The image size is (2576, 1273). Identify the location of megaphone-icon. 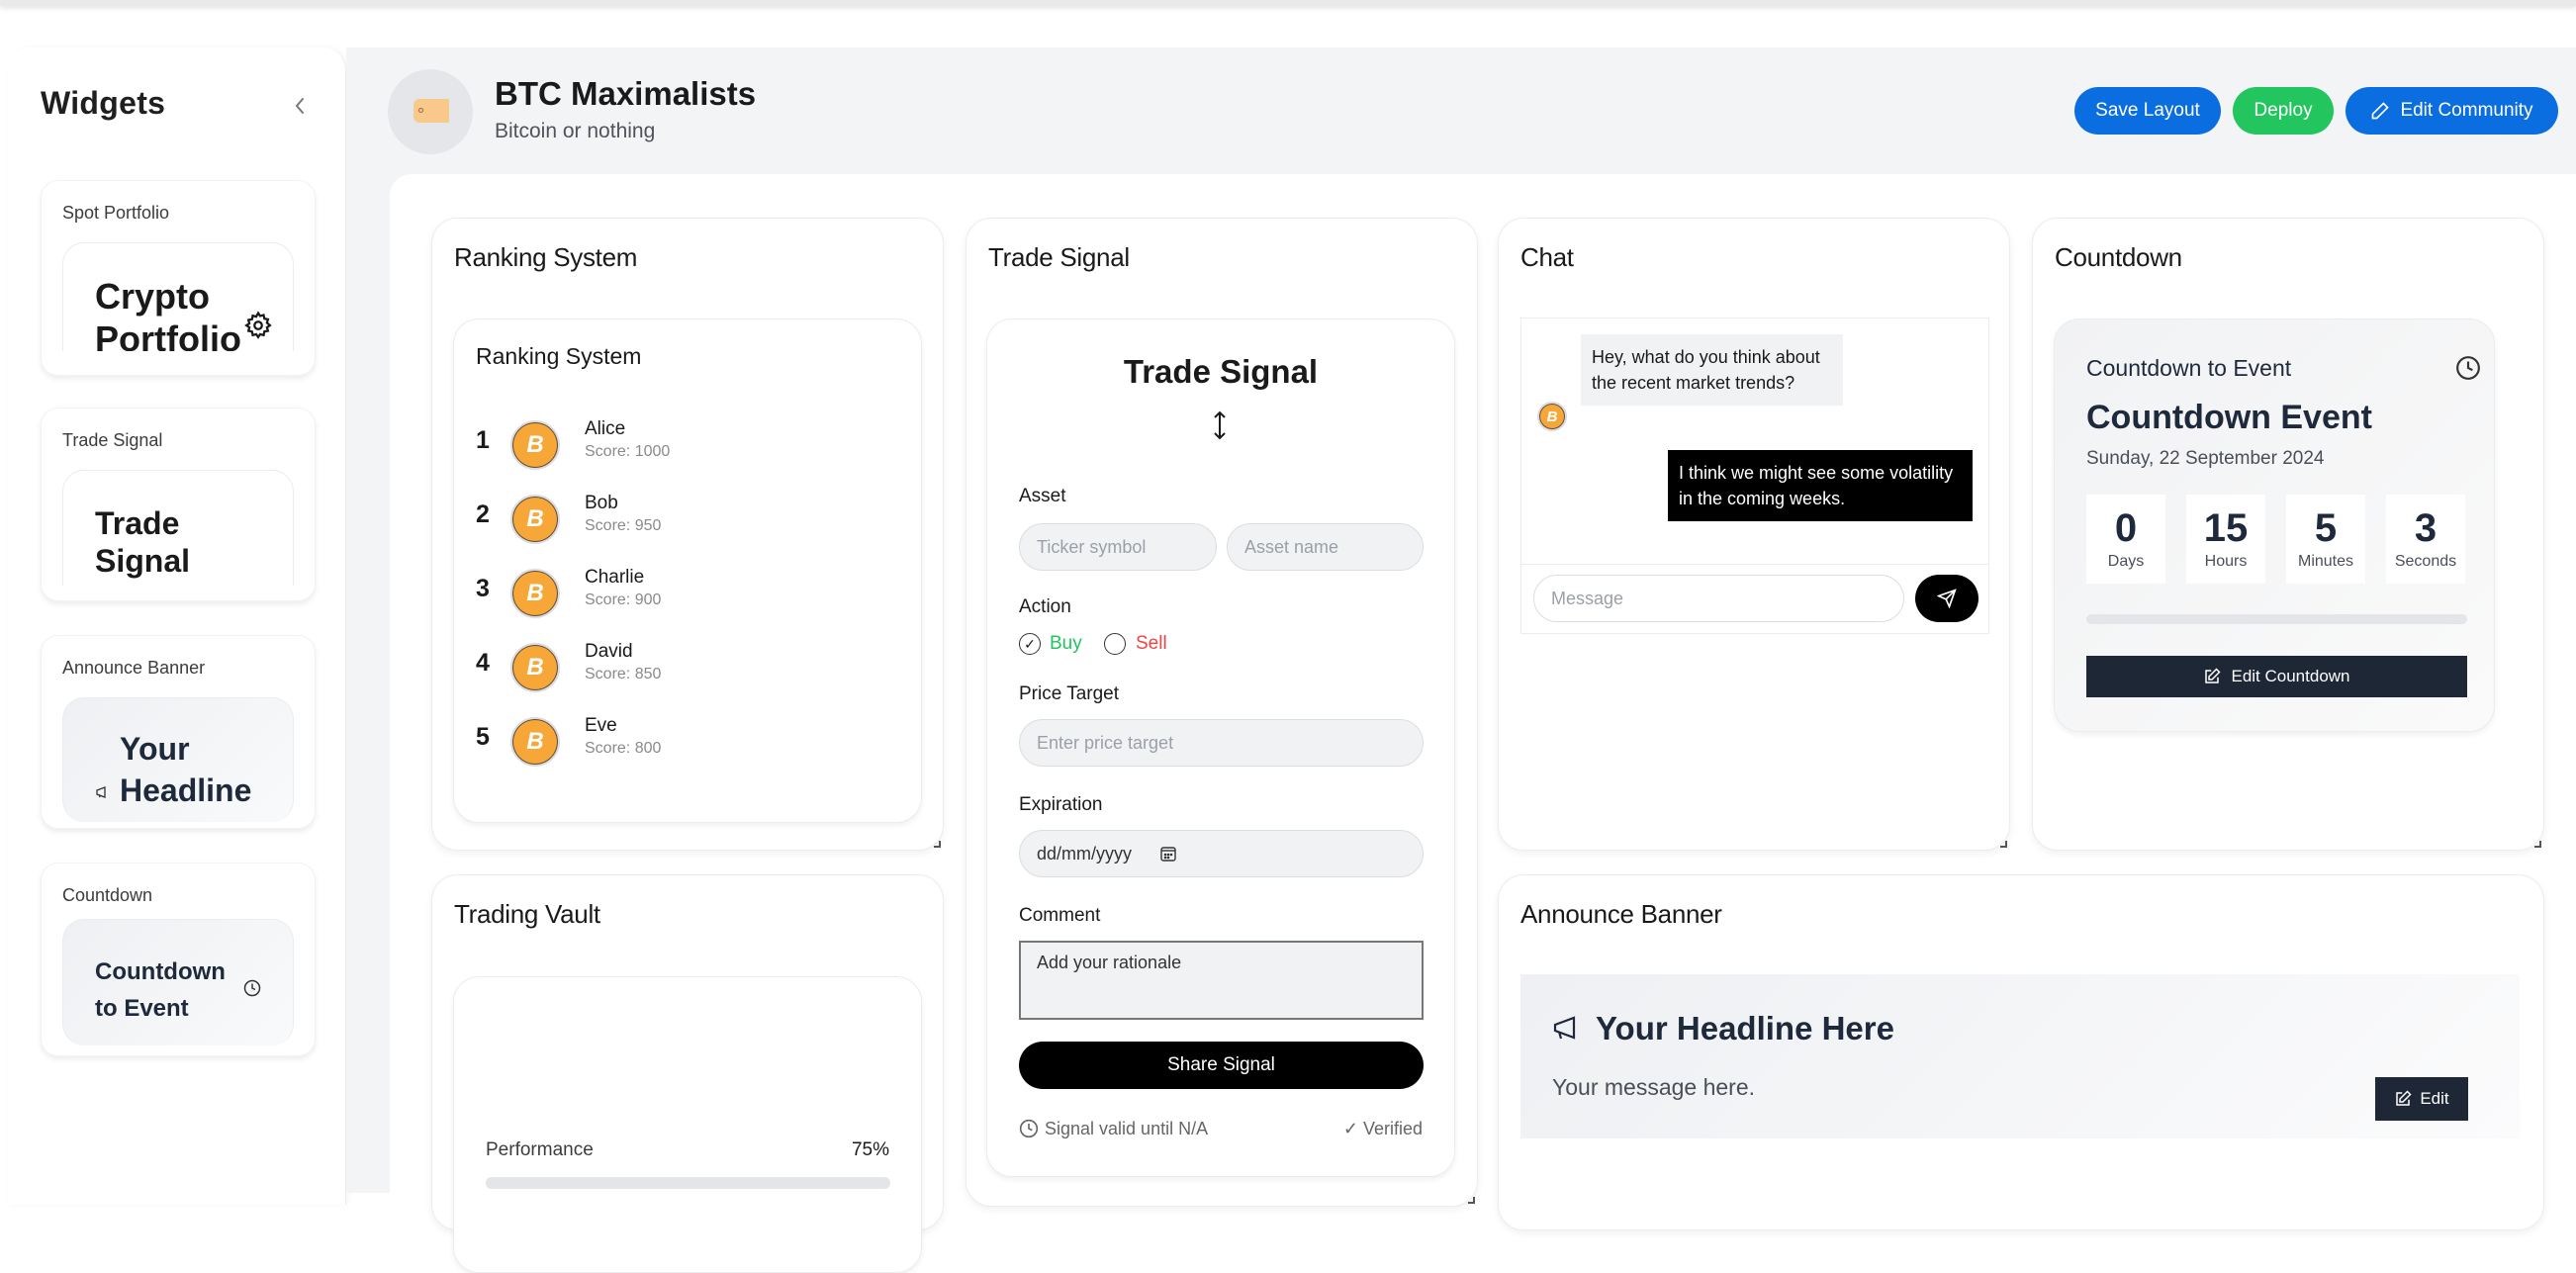
(101, 792).